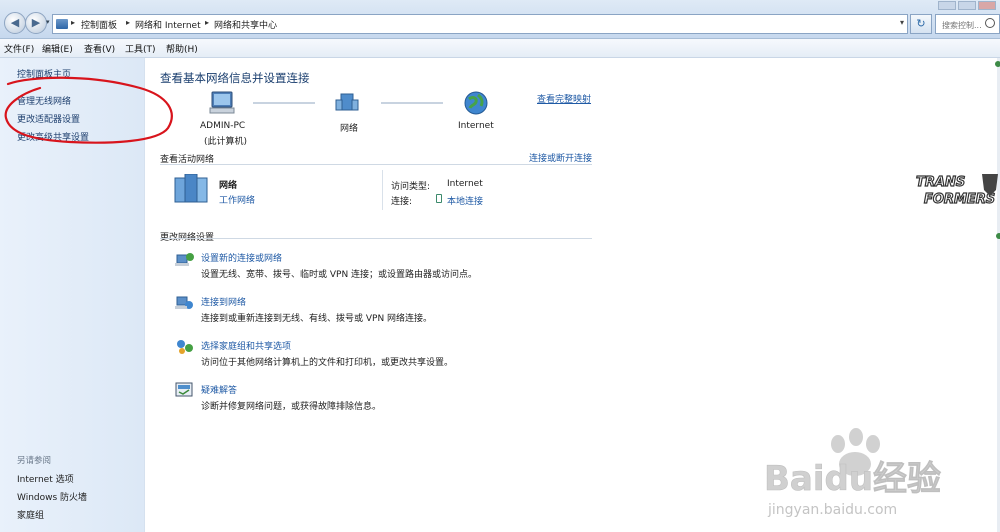 The height and width of the screenshot is (532, 1000). Describe the element at coordinates (57, 48) in the screenshot. I see `menu-edit: 编辑(E)` at that location.